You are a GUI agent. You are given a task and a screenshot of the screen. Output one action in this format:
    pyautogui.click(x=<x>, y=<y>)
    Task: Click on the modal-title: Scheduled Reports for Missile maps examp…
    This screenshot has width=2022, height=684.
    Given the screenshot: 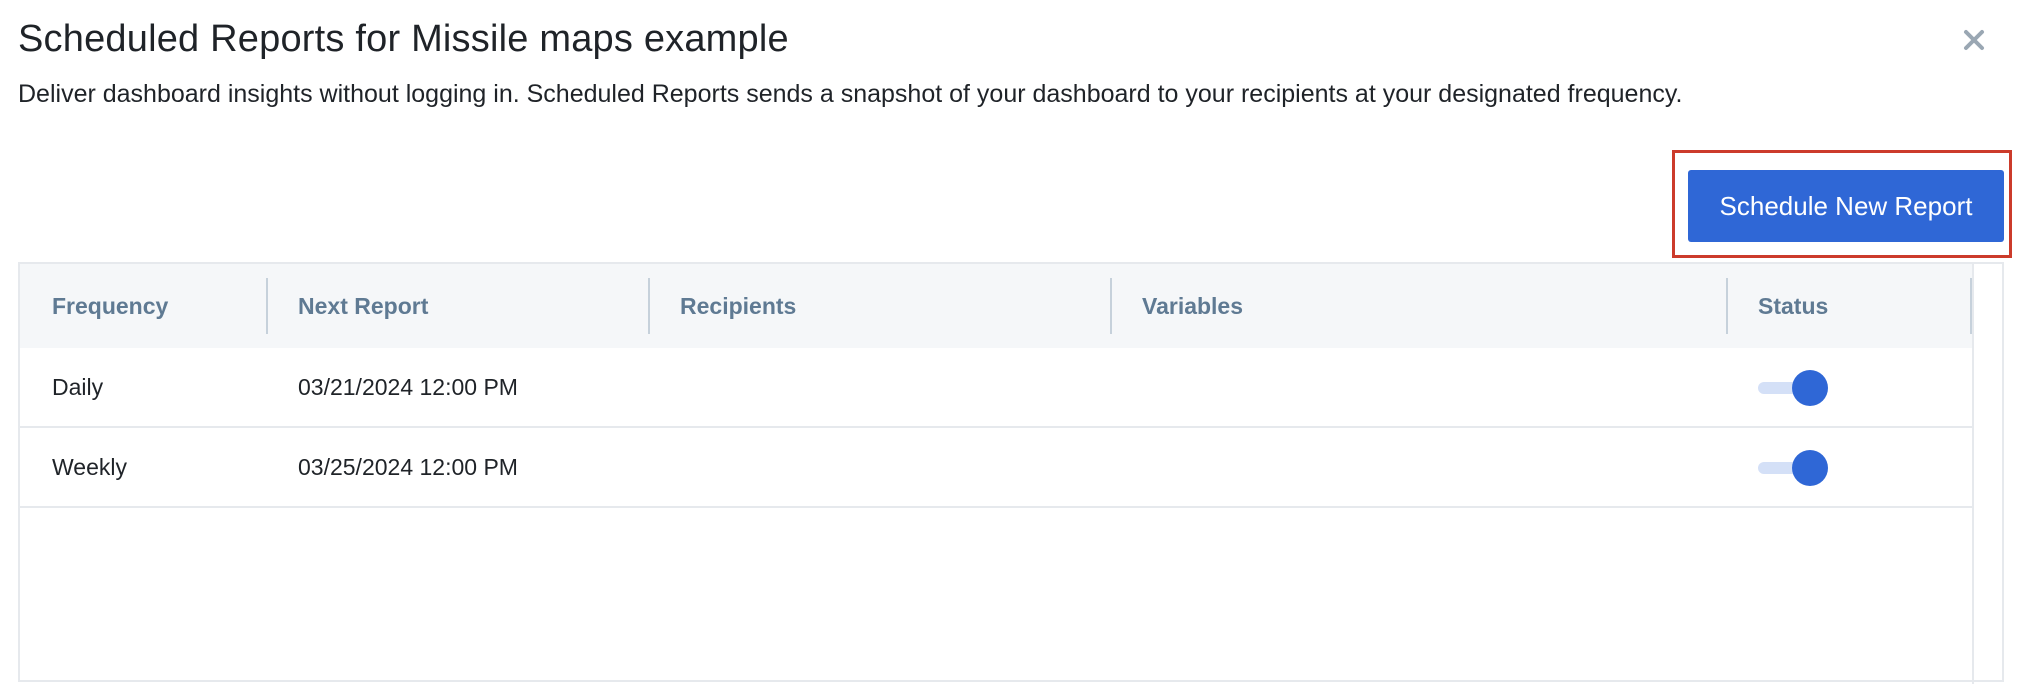 What is the action you would take?
    pyautogui.click(x=403, y=39)
    